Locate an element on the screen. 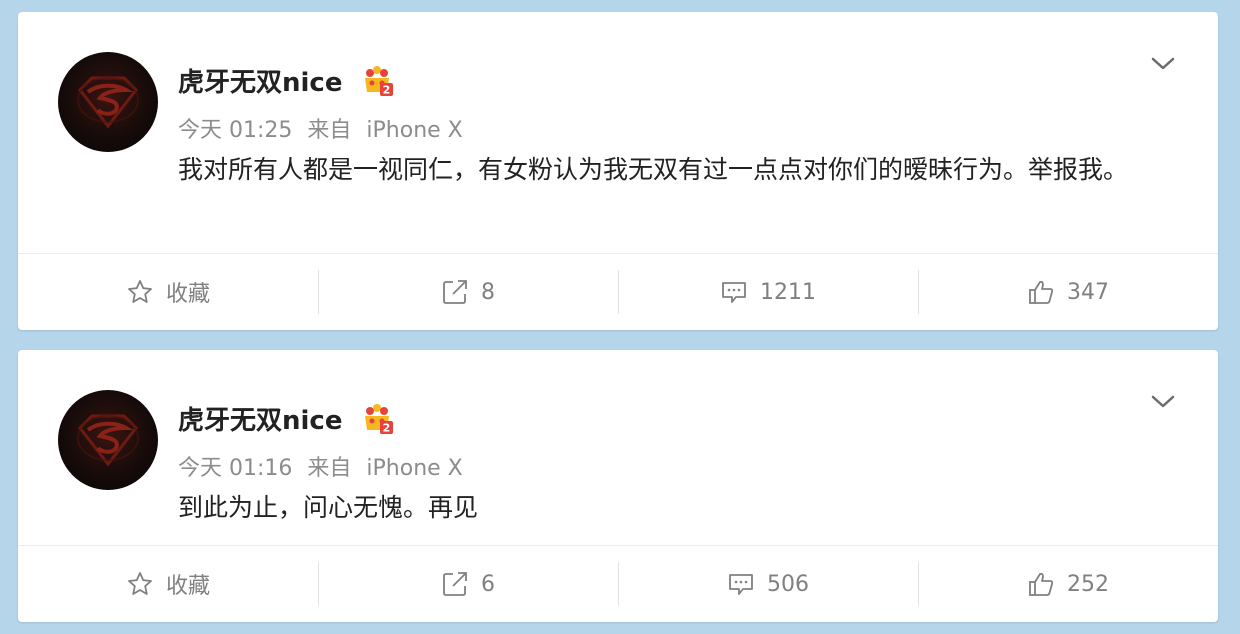  like-button: 252 is located at coordinates (1068, 584).